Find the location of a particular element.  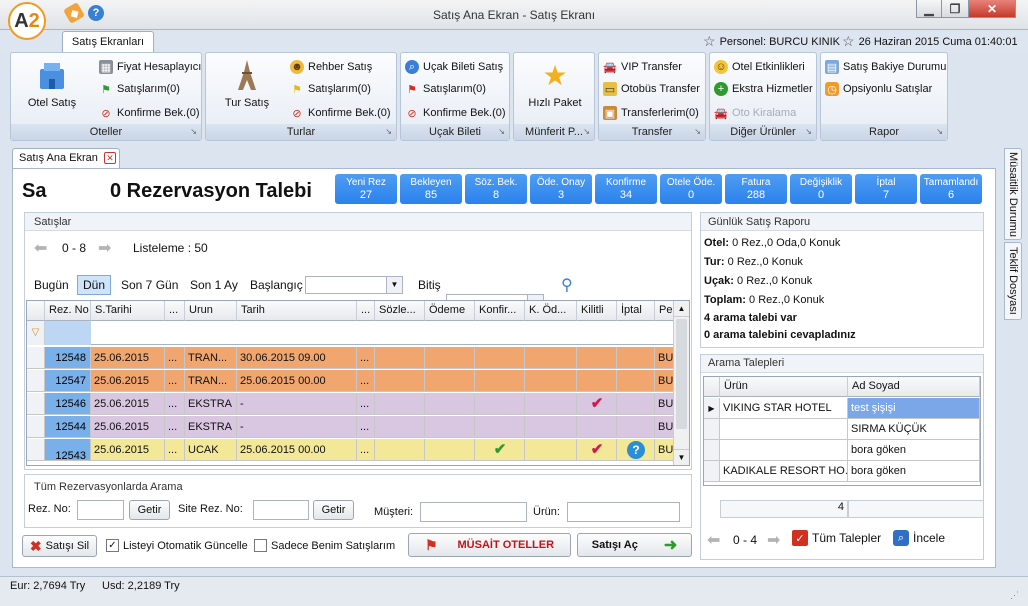

satisi-ac-button: Satışı Aç ➜ is located at coordinates (634, 545).